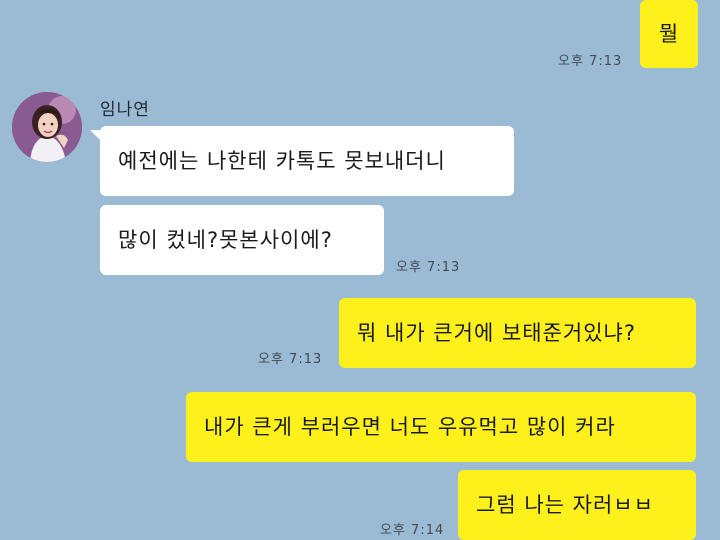 The image size is (720, 540). I want to click on message-bubble-mine: 뭘, so click(669, 34).